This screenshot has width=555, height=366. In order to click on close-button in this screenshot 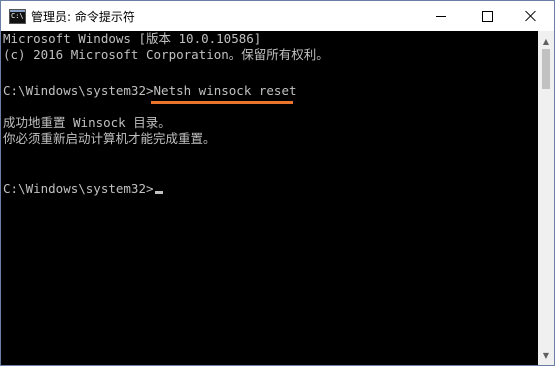, I will do `click(531, 16)`.